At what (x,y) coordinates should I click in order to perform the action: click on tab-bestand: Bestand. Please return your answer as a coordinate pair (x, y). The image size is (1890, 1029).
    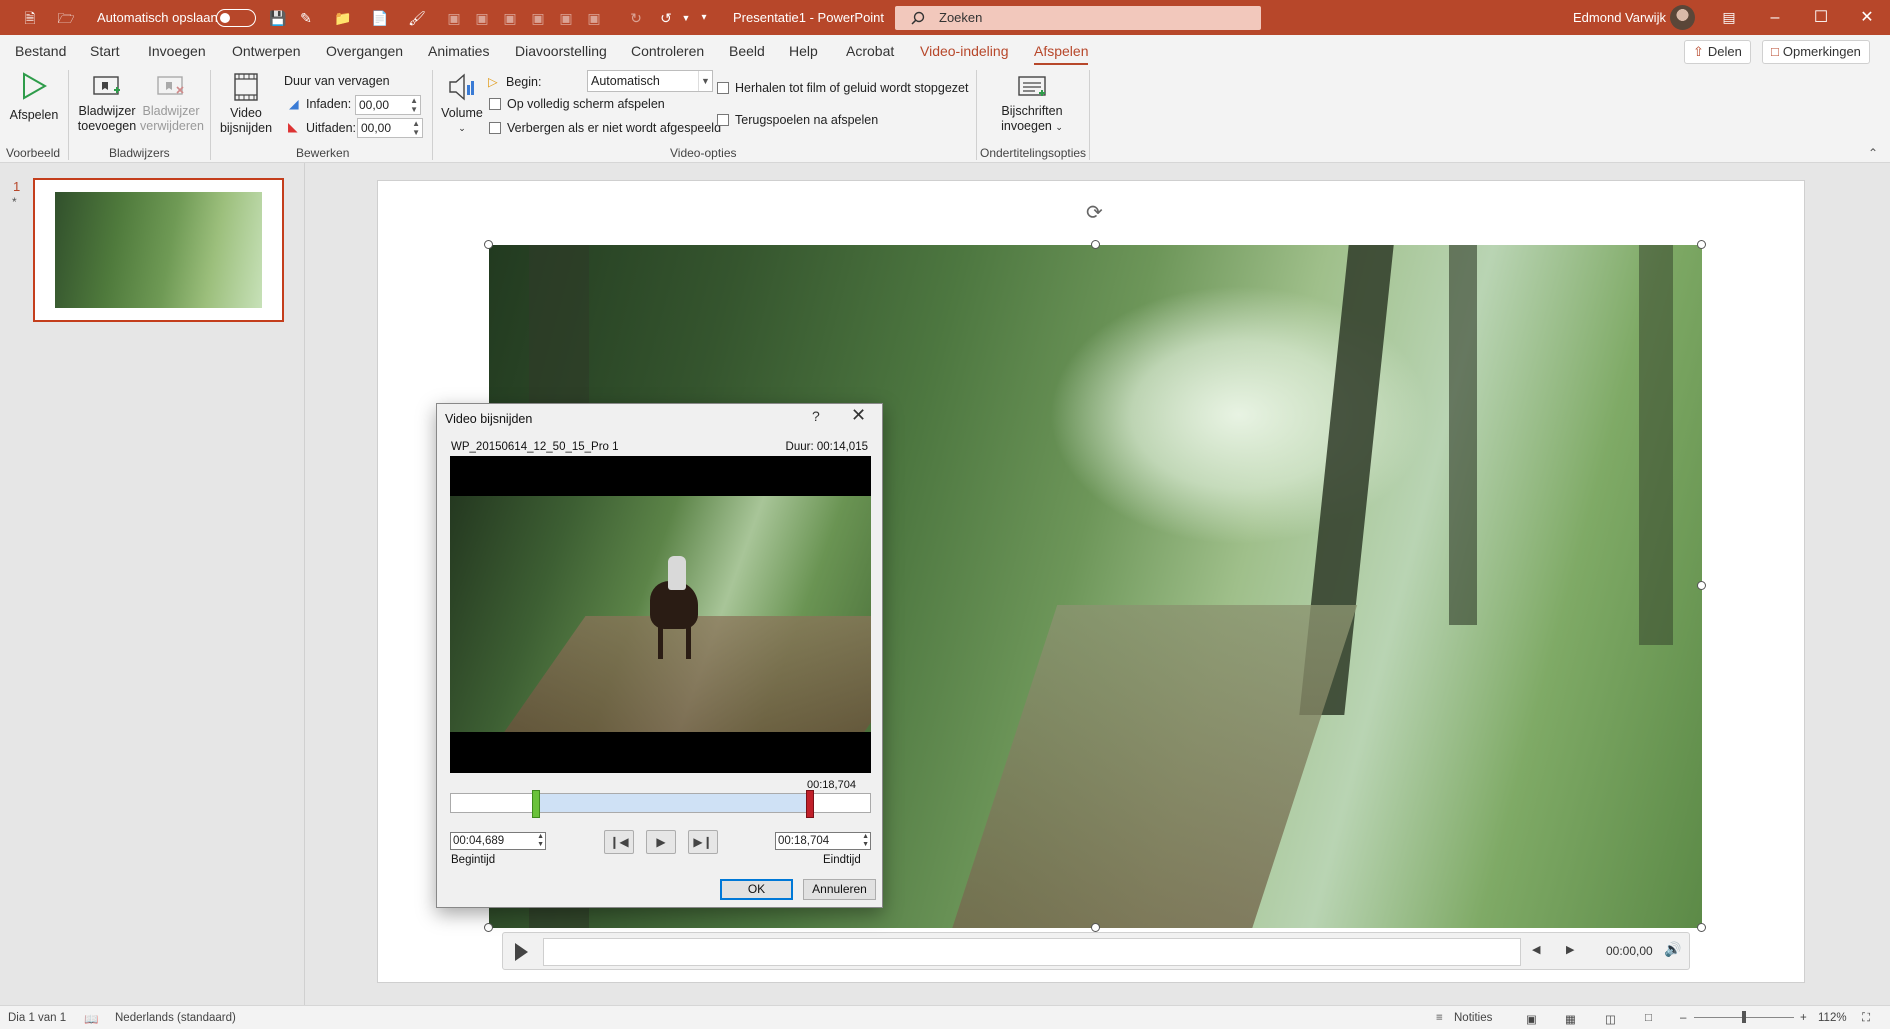
    Looking at the image, I should click on (40, 51).